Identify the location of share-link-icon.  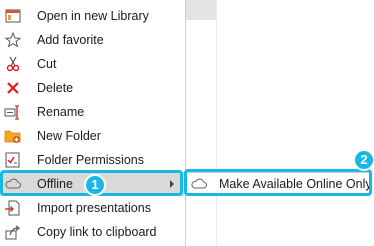
(13, 232).